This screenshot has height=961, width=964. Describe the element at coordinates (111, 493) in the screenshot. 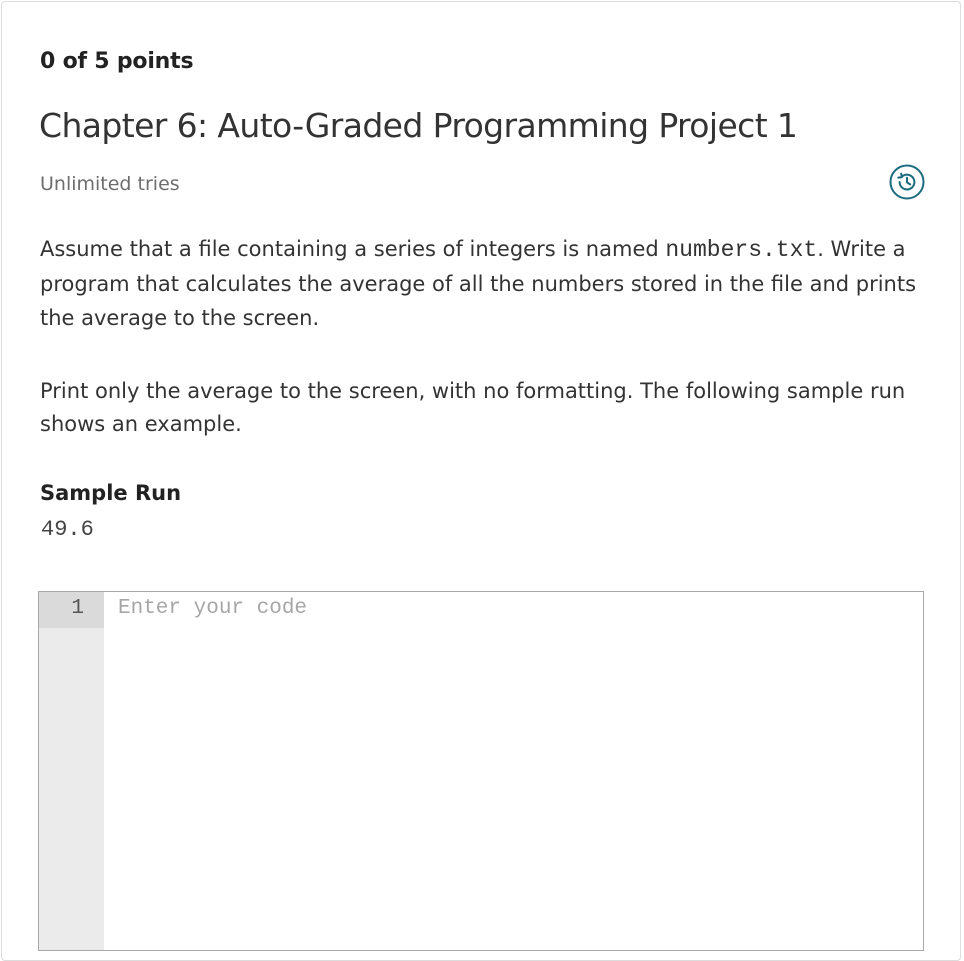

I see `sample-run-heading: Sample Run` at that location.